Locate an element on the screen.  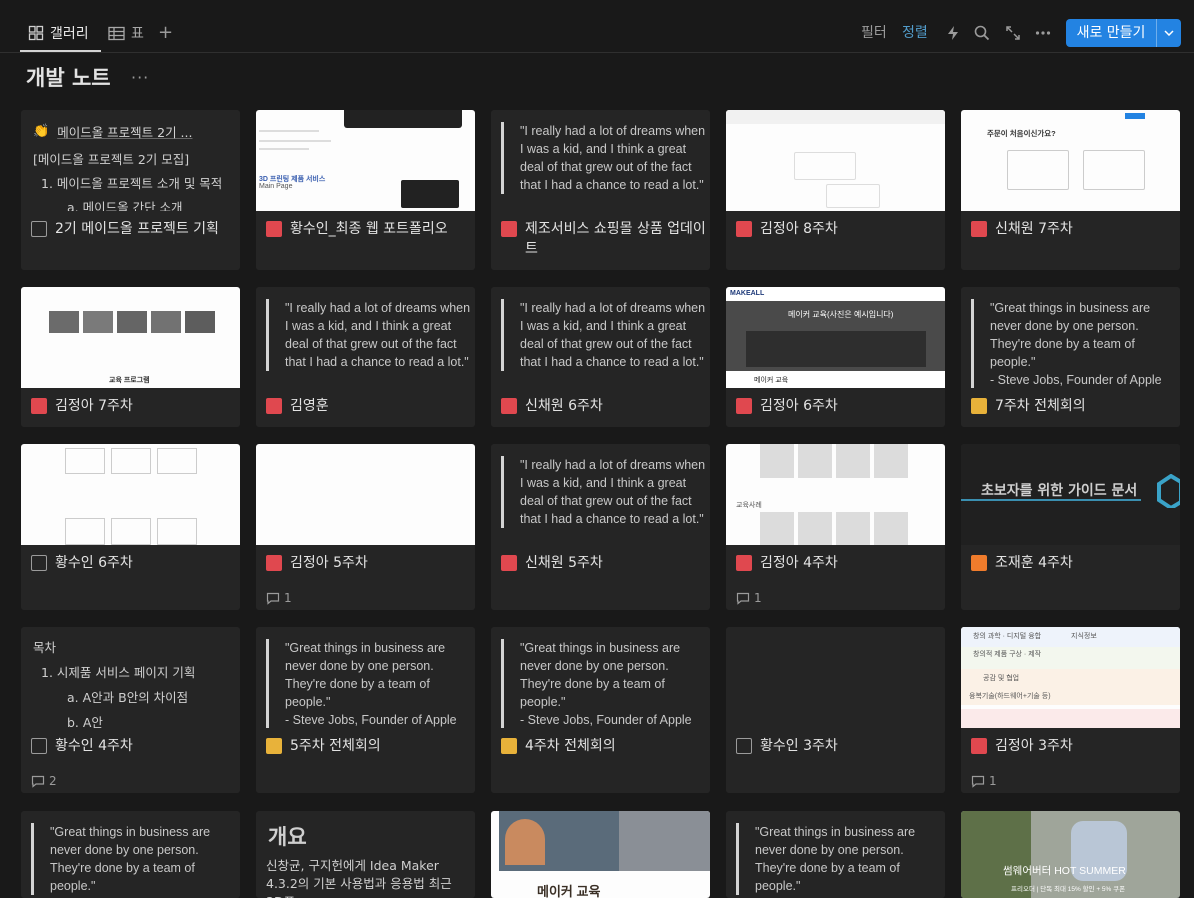
card-preview-image is located at coordinates (835, 160).